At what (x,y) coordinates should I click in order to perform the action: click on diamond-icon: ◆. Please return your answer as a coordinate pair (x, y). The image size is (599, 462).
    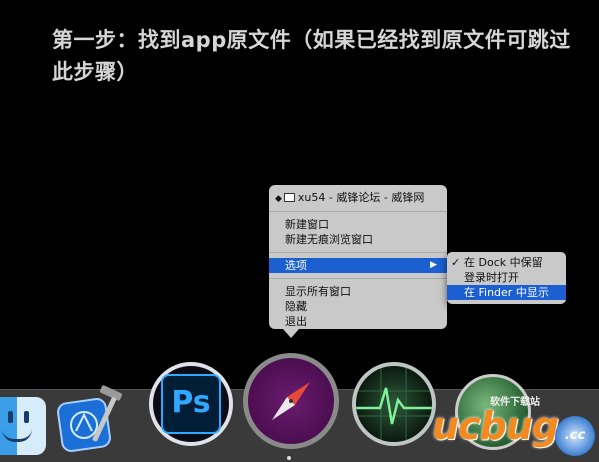
    Looking at the image, I should click on (278, 199).